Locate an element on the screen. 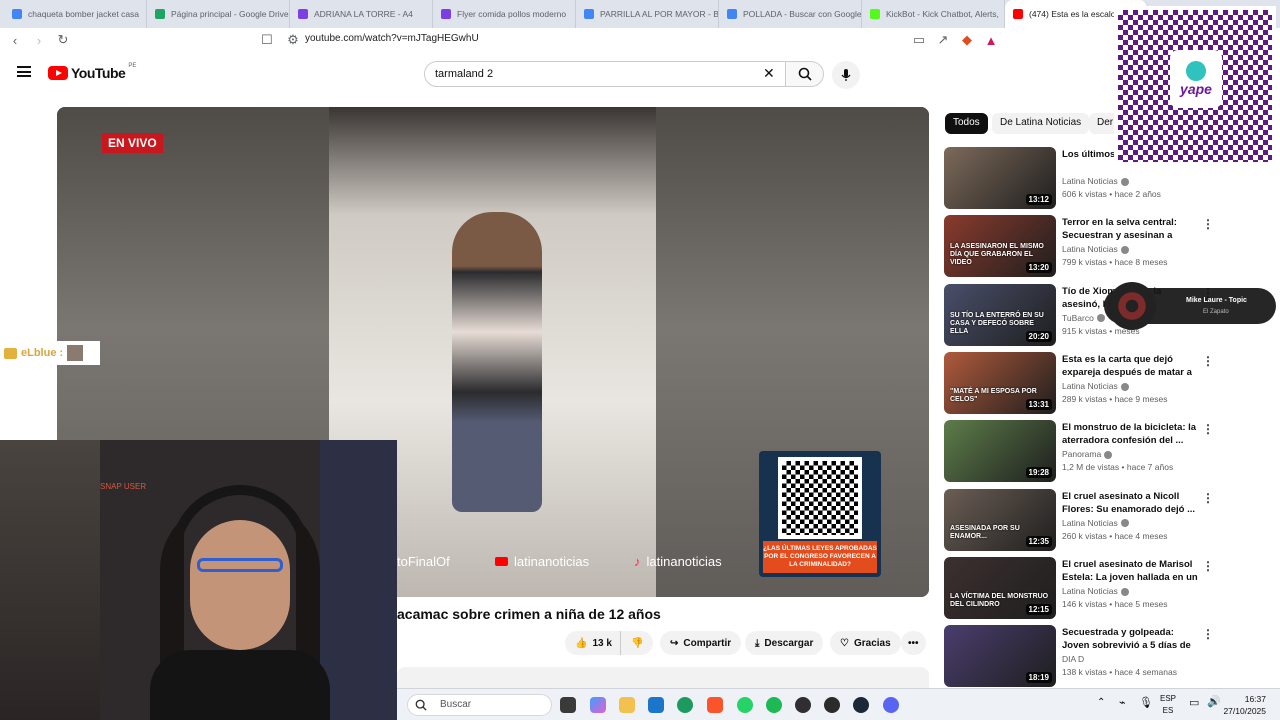 The image size is (1280, 720). video-thumbnail: 18:19 is located at coordinates (1000, 656).